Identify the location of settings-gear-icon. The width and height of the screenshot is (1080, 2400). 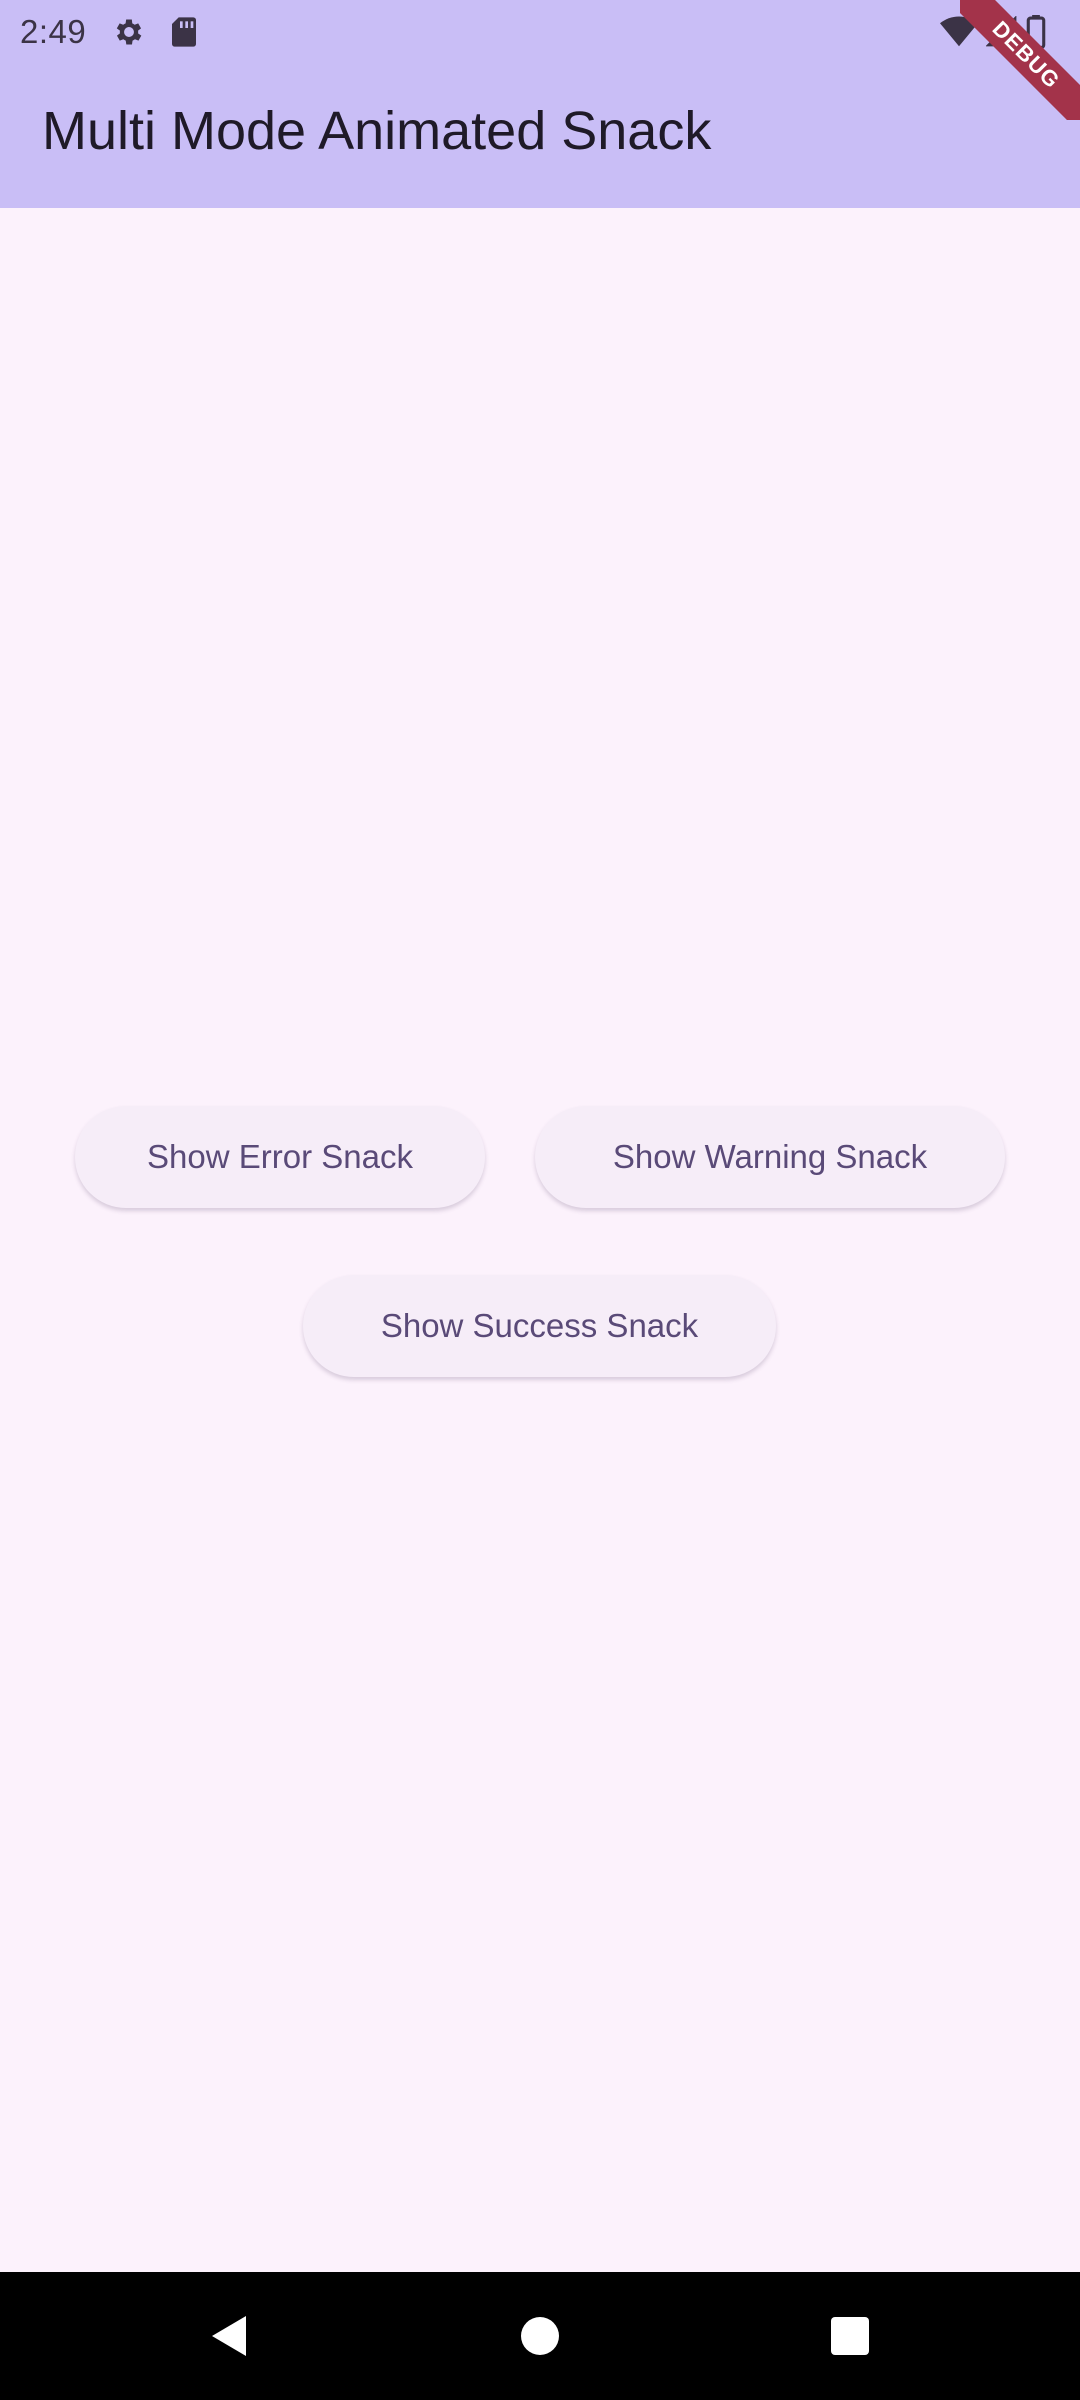
(129, 32).